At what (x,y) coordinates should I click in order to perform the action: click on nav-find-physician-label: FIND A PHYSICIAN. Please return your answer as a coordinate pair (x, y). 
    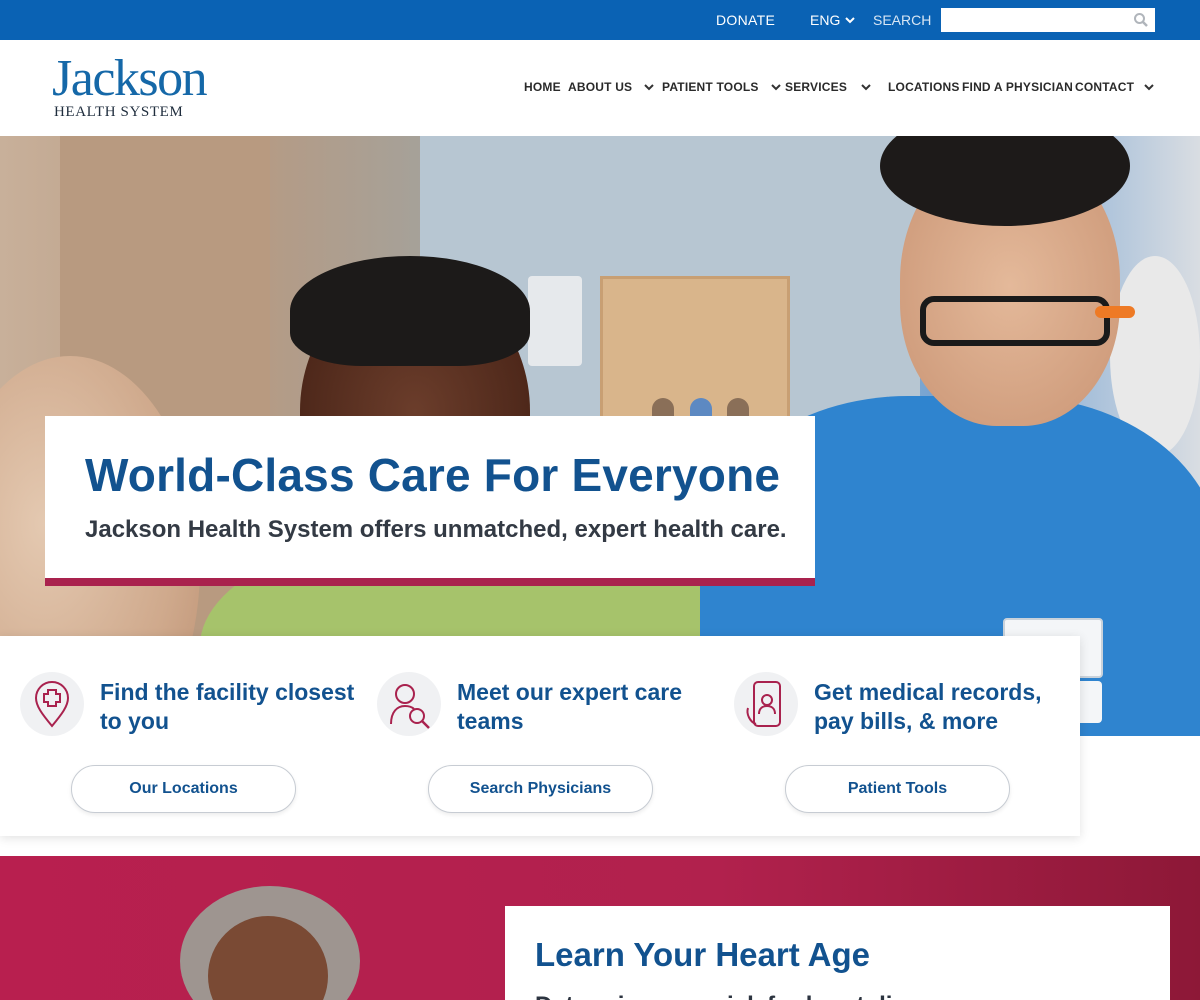
    Looking at the image, I should click on (1017, 87).